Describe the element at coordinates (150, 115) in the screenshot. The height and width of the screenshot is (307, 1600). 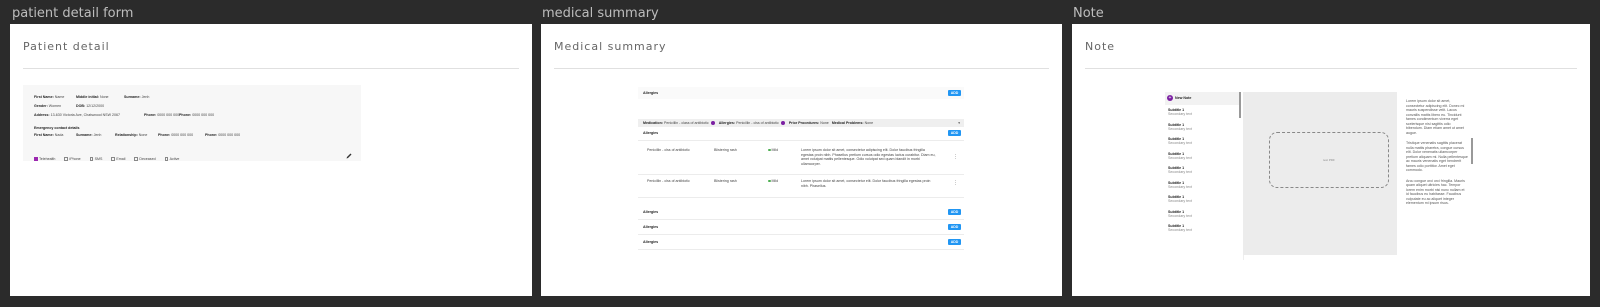
I see `phone-1-label: Phone:` at that location.